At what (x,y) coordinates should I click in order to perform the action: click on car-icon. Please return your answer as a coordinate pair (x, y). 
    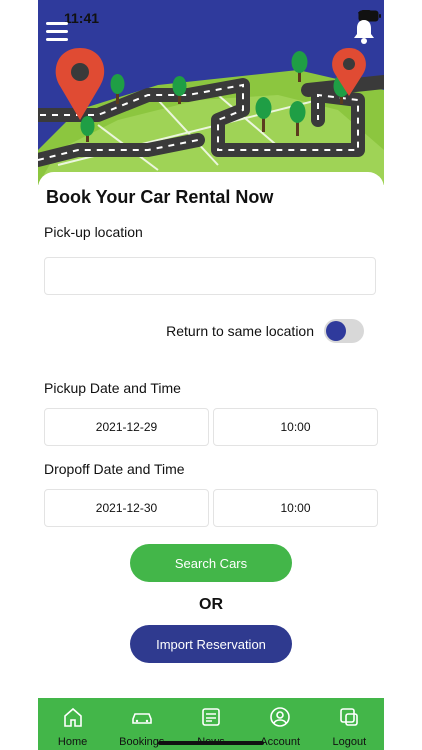
    Looking at the image, I should click on (142, 717).